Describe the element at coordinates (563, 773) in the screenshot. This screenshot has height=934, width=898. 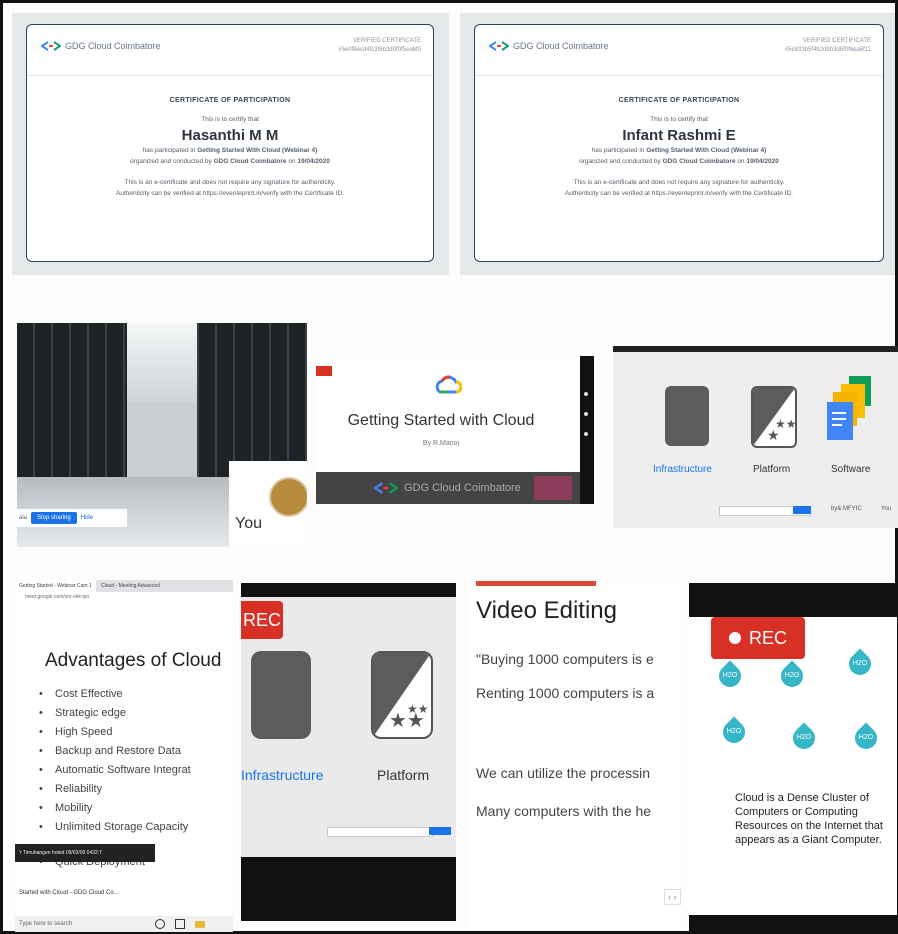
I see `body-line: We can utilize the processin` at that location.